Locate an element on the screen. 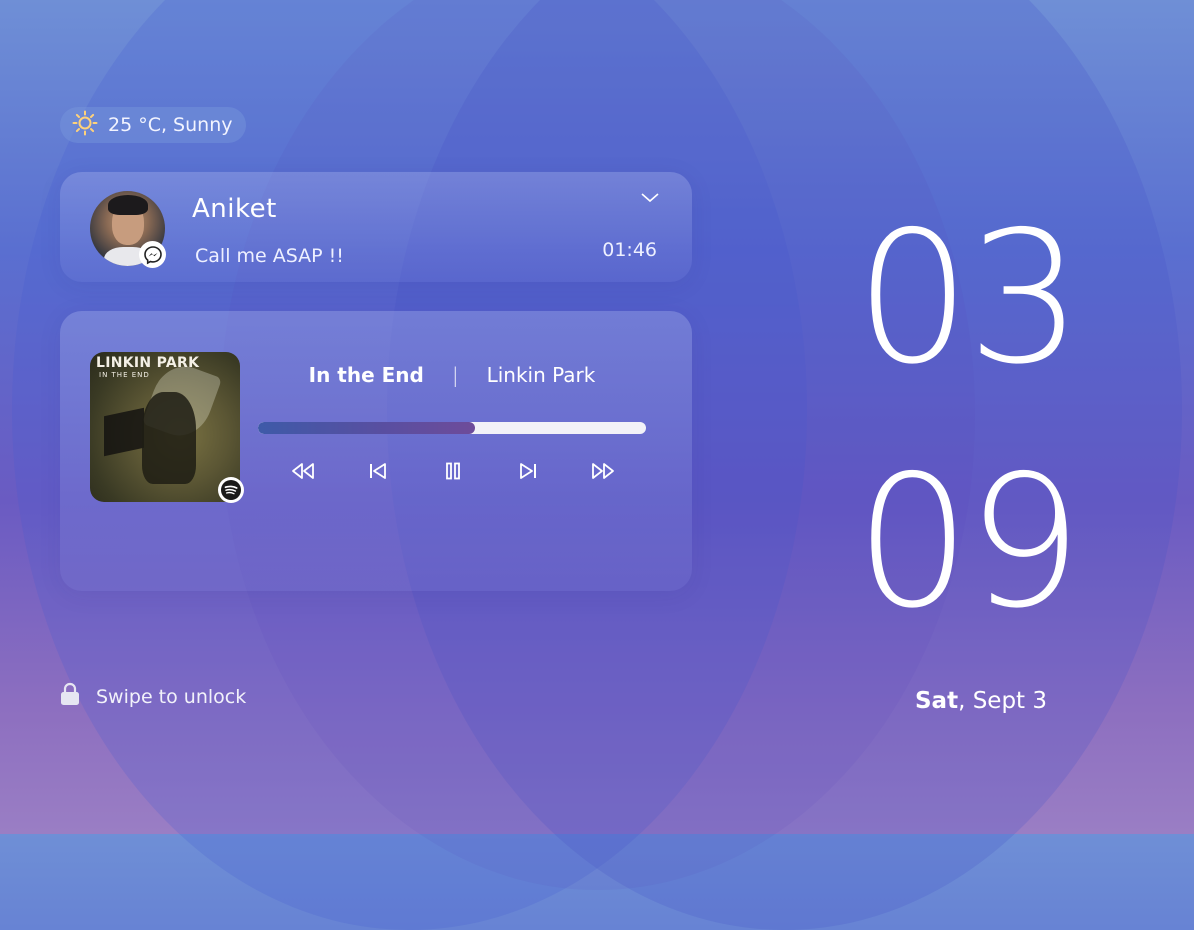 This screenshot has height=930, width=1194. weather-text: 25 °C, Sunny is located at coordinates (170, 125).